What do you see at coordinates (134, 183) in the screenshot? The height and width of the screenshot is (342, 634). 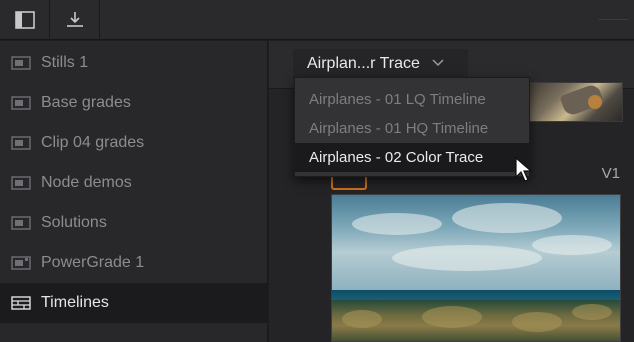 I see `sidebar-item-node-demos: Node demos` at bounding box center [134, 183].